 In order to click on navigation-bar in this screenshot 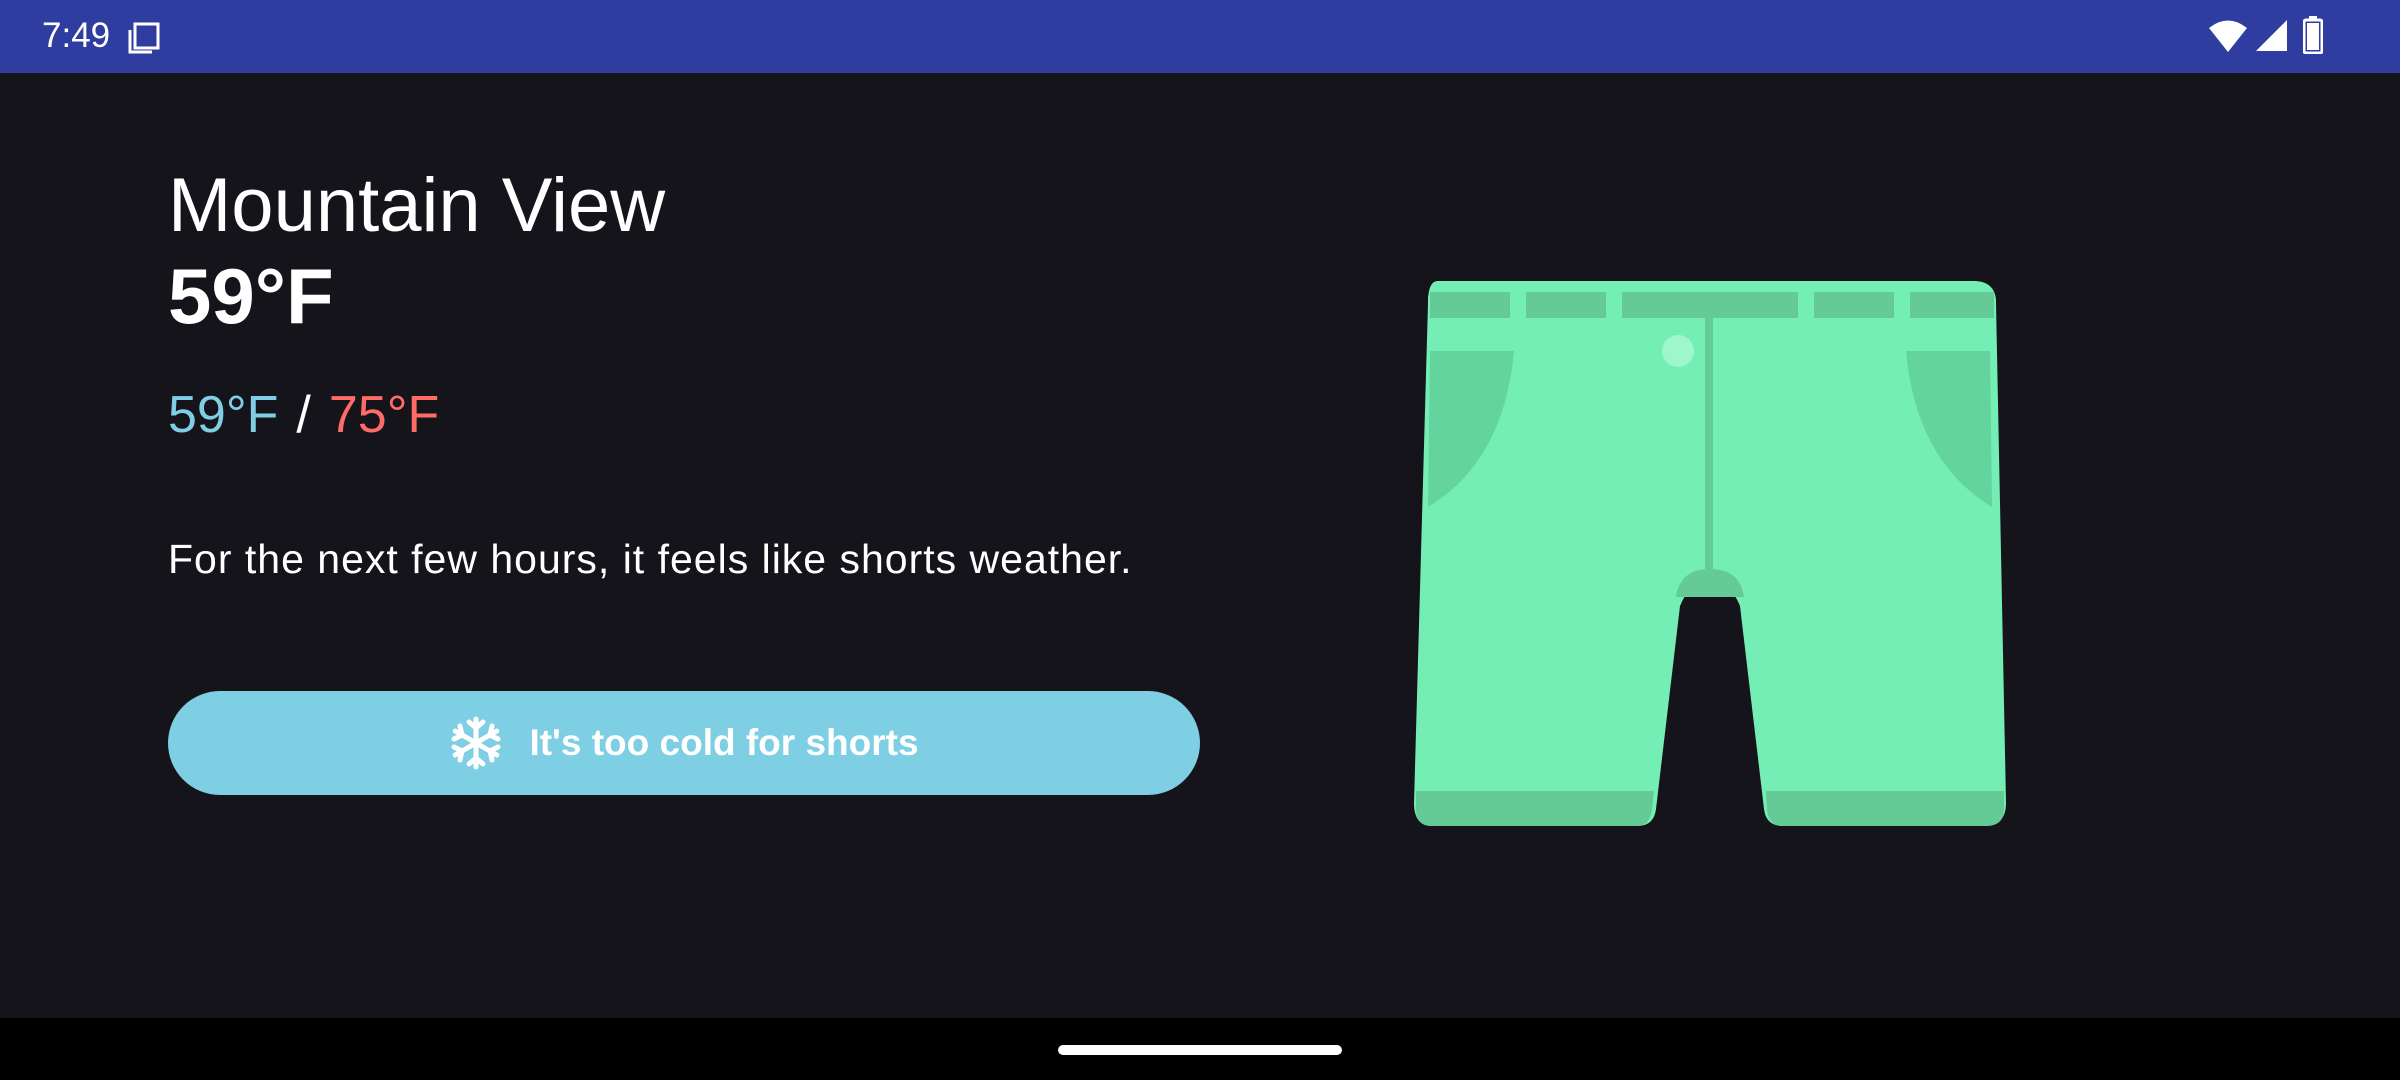, I will do `click(1200, 1049)`.